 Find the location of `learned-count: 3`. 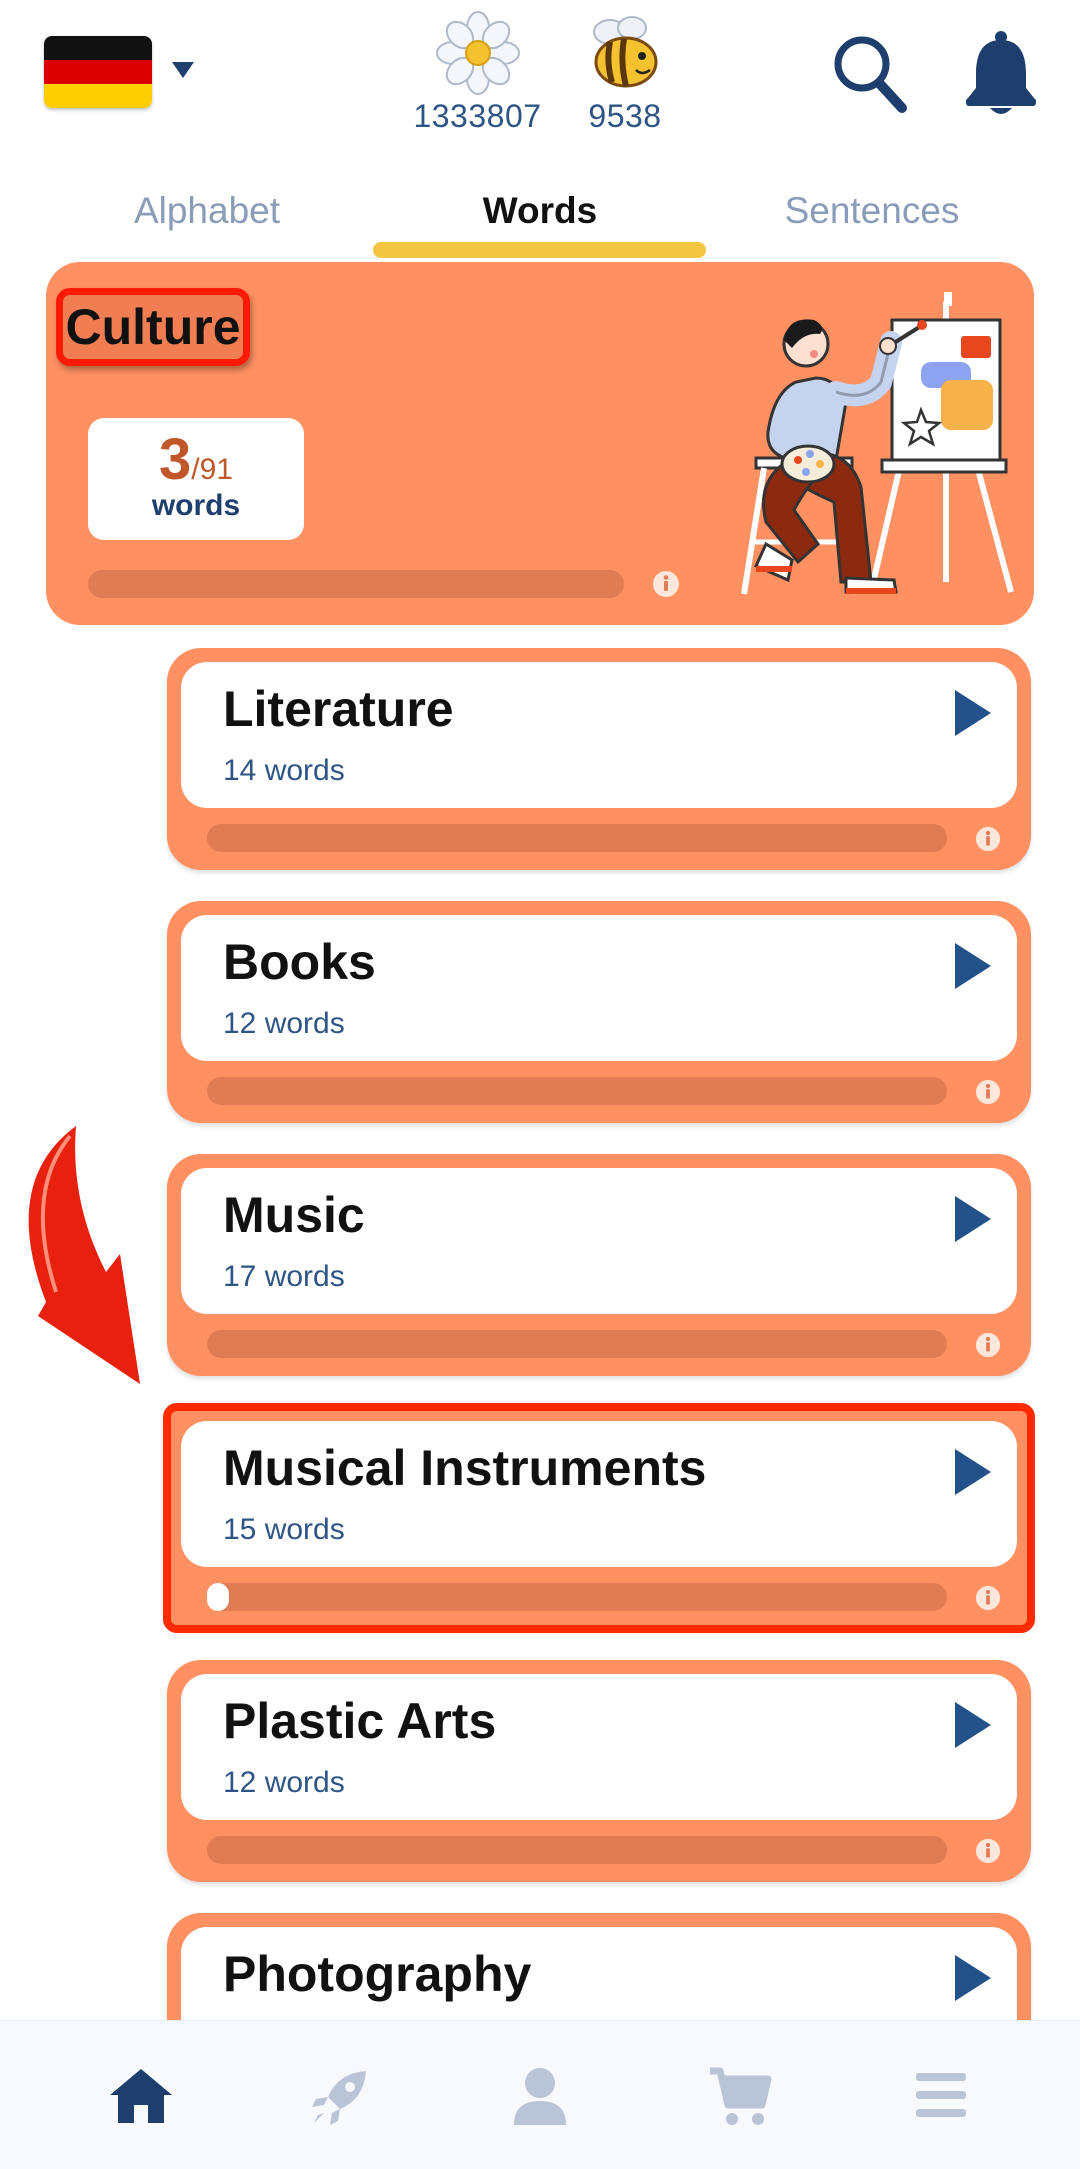

learned-count: 3 is located at coordinates (175, 459).